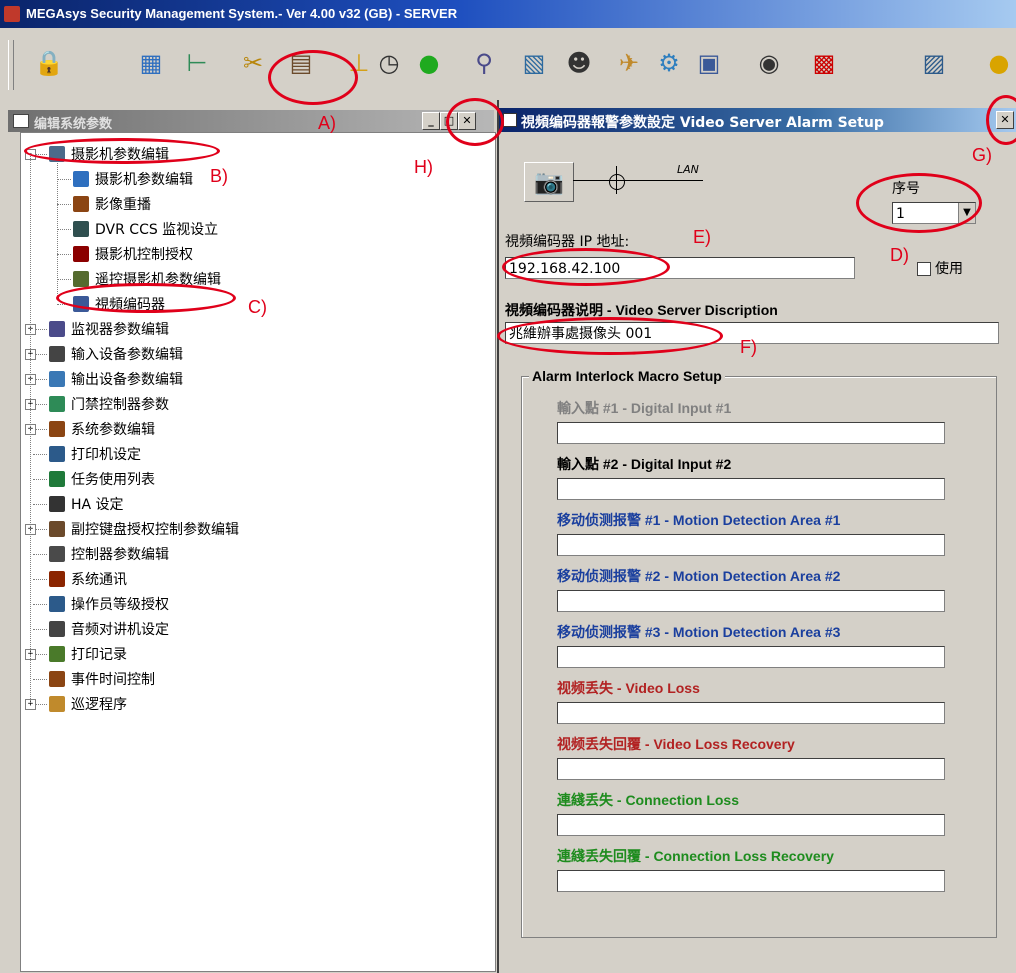  I want to click on minimize-button: _, so click(431, 121).